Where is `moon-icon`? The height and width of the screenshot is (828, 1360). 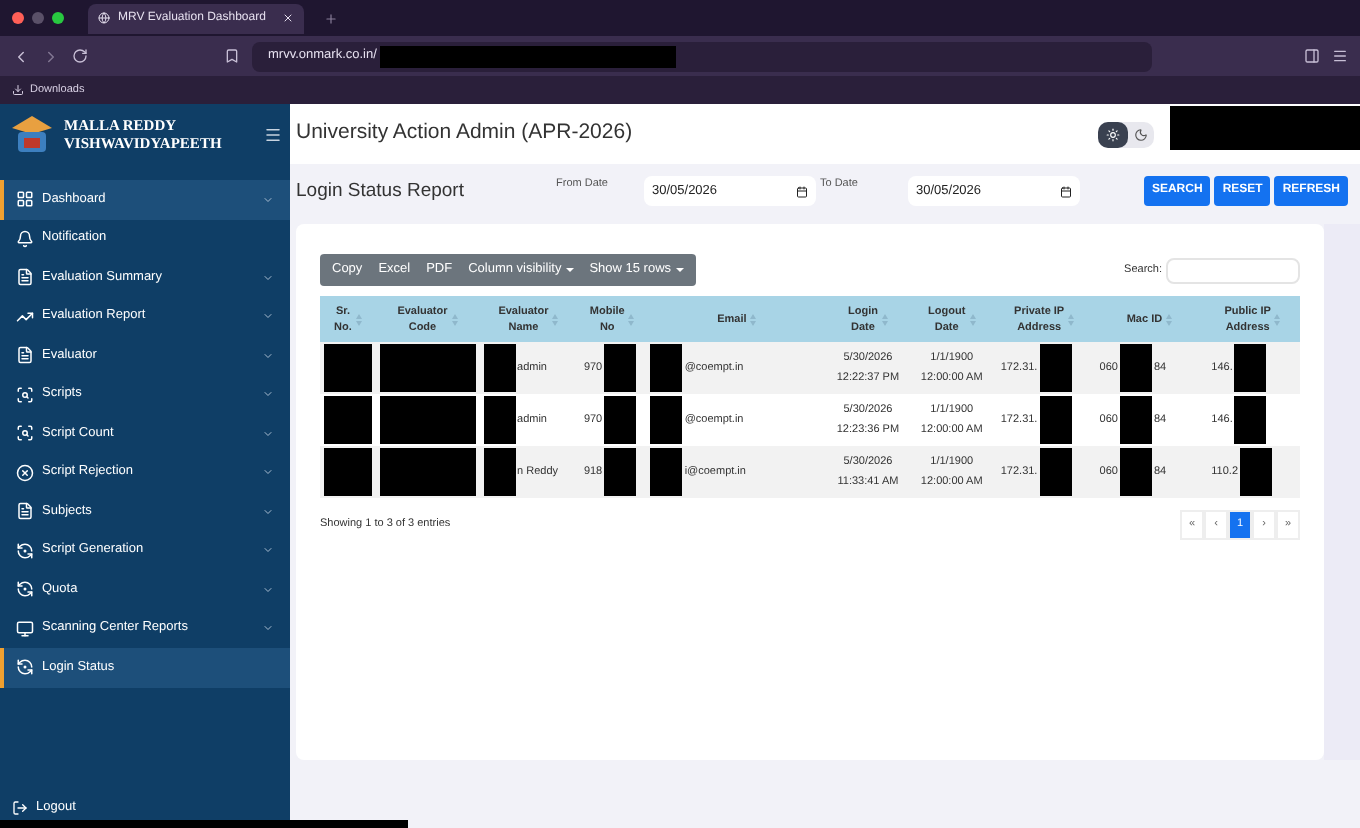 moon-icon is located at coordinates (1141, 134).